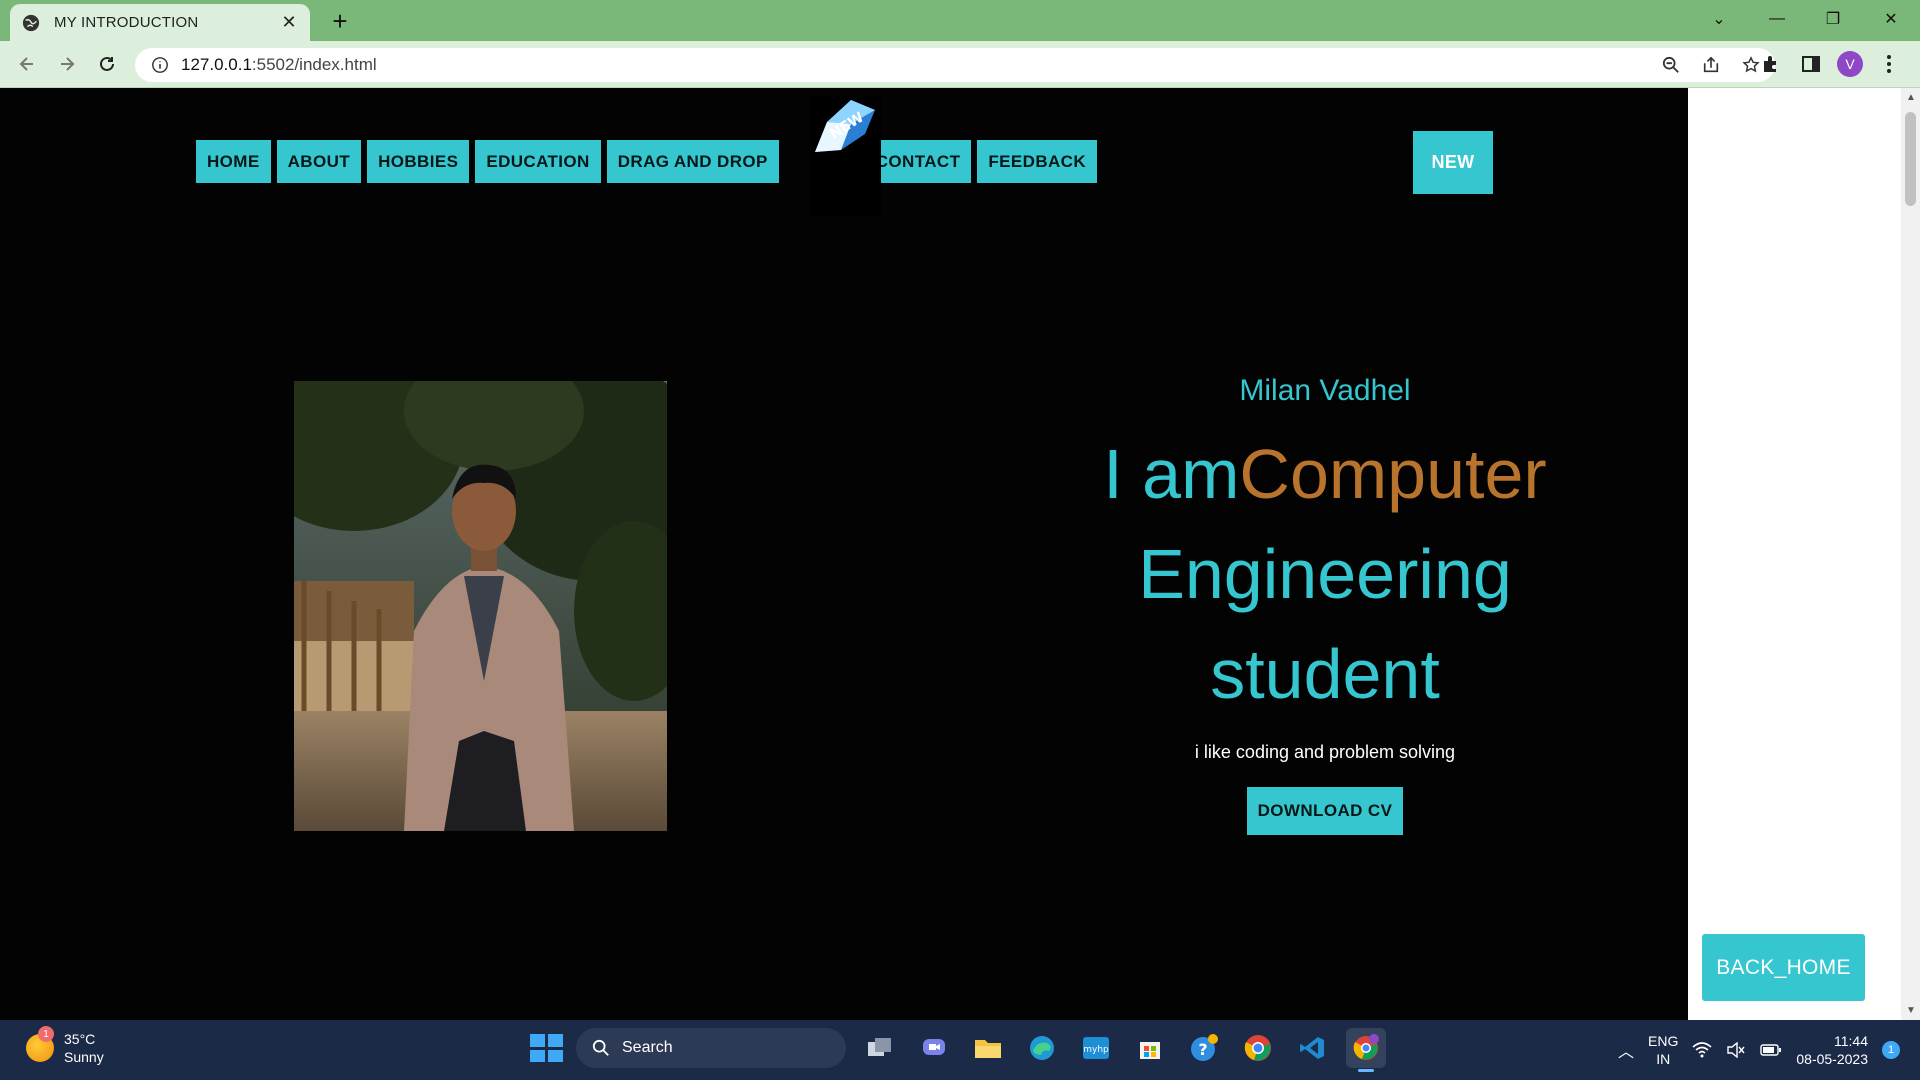 The width and height of the screenshot is (1920, 1080). What do you see at coordinates (1325, 624) in the screenshot?
I see `hero-title-rest: Engineering student` at bounding box center [1325, 624].